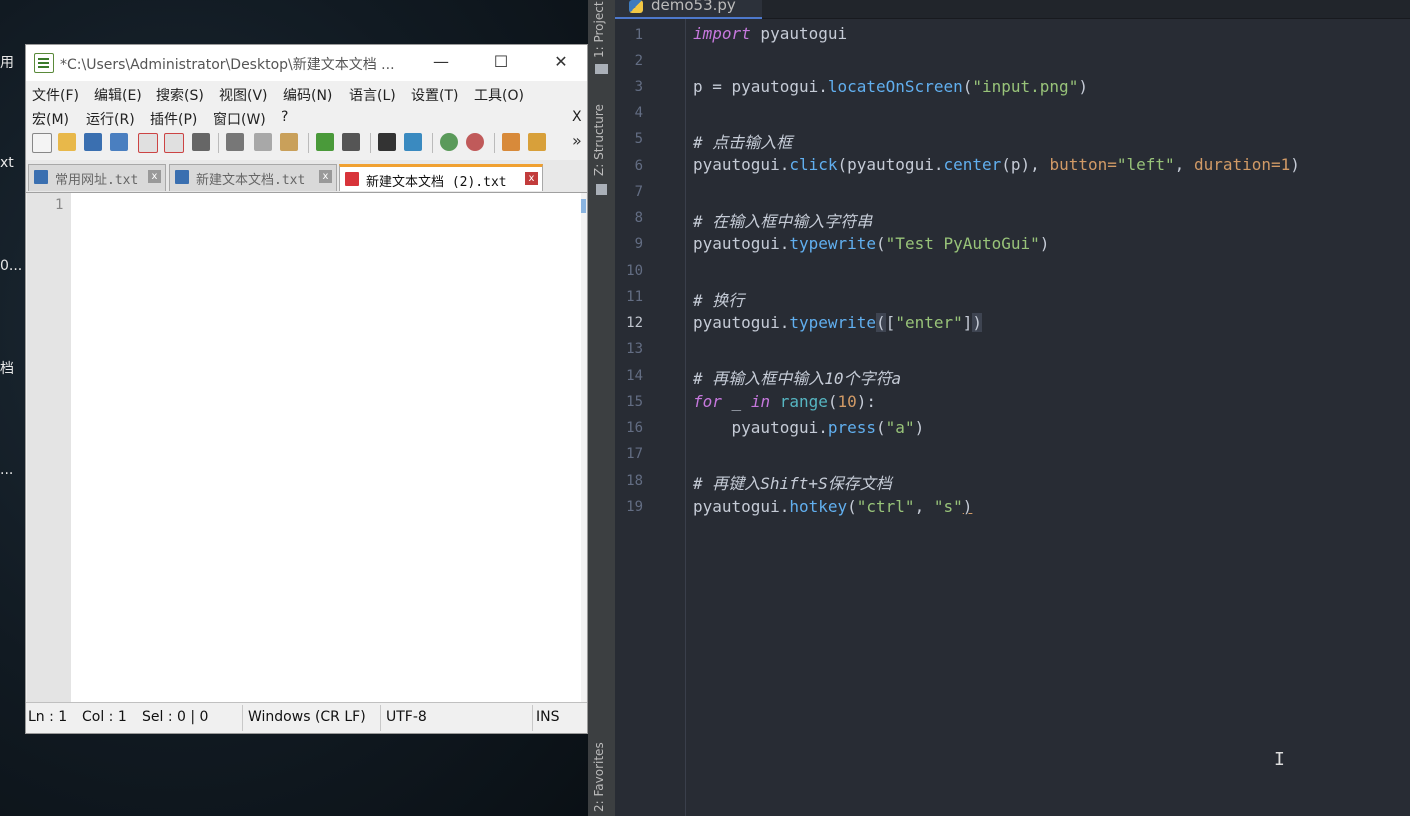 The height and width of the screenshot is (816, 1410). Describe the element at coordinates (325, 142) in the screenshot. I see `undo-icon` at that location.